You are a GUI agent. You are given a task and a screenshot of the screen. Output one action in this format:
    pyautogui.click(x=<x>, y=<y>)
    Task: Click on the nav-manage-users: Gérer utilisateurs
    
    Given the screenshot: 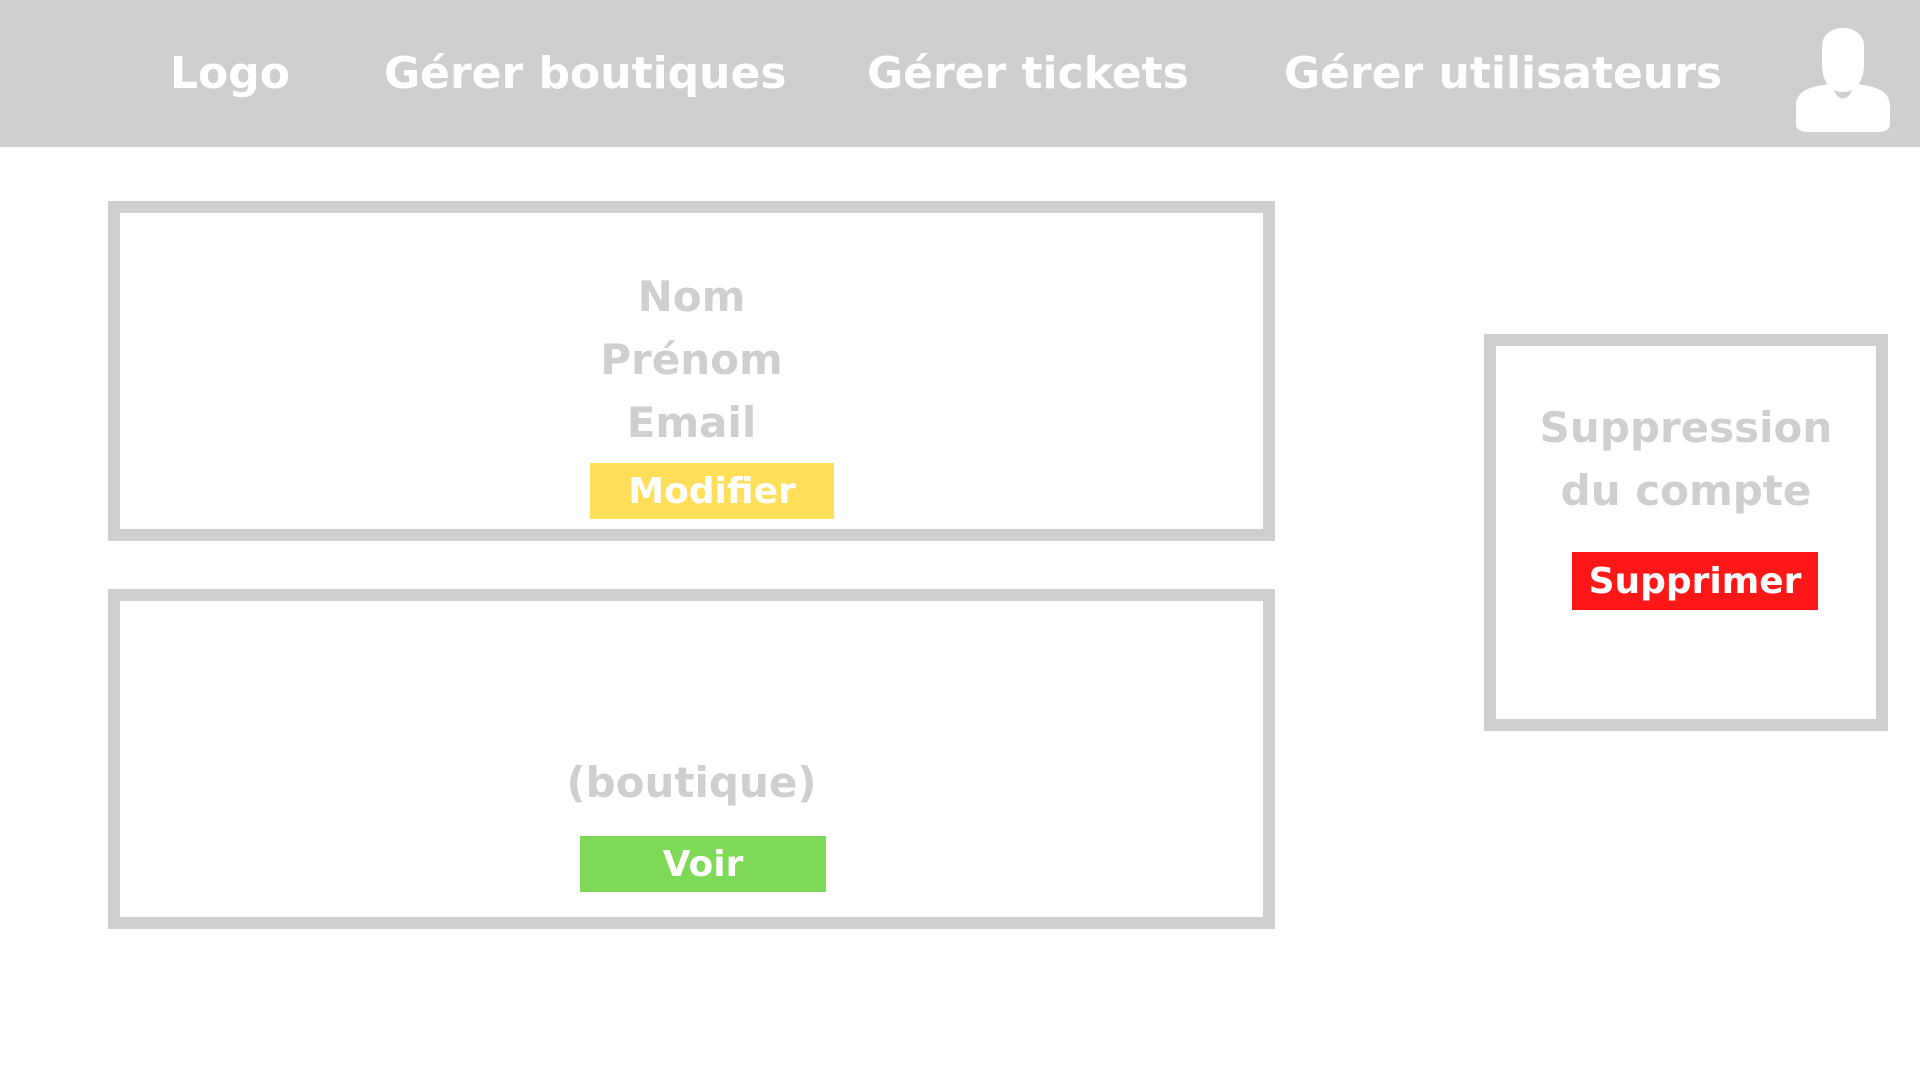 What is the action you would take?
    pyautogui.click(x=1503, y=74)
    